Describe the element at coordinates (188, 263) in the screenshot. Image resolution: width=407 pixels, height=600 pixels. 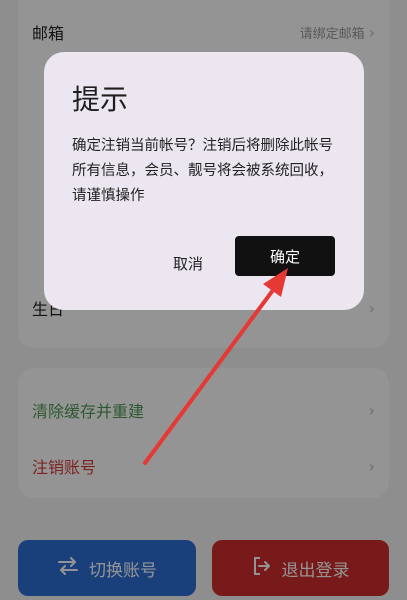
I see `cancel-button: 取消` at that location.